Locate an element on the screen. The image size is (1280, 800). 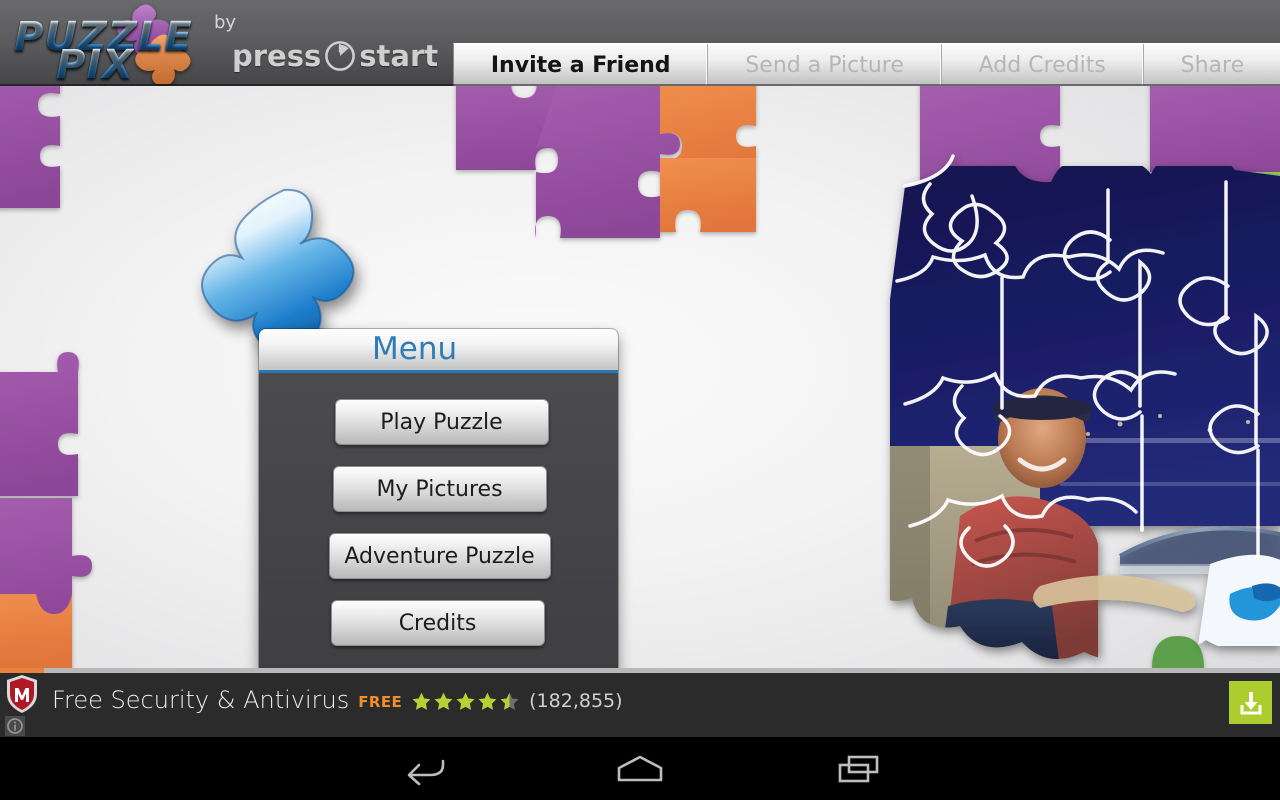
mcafee-shield-icon is located at coordinates (22, 694).